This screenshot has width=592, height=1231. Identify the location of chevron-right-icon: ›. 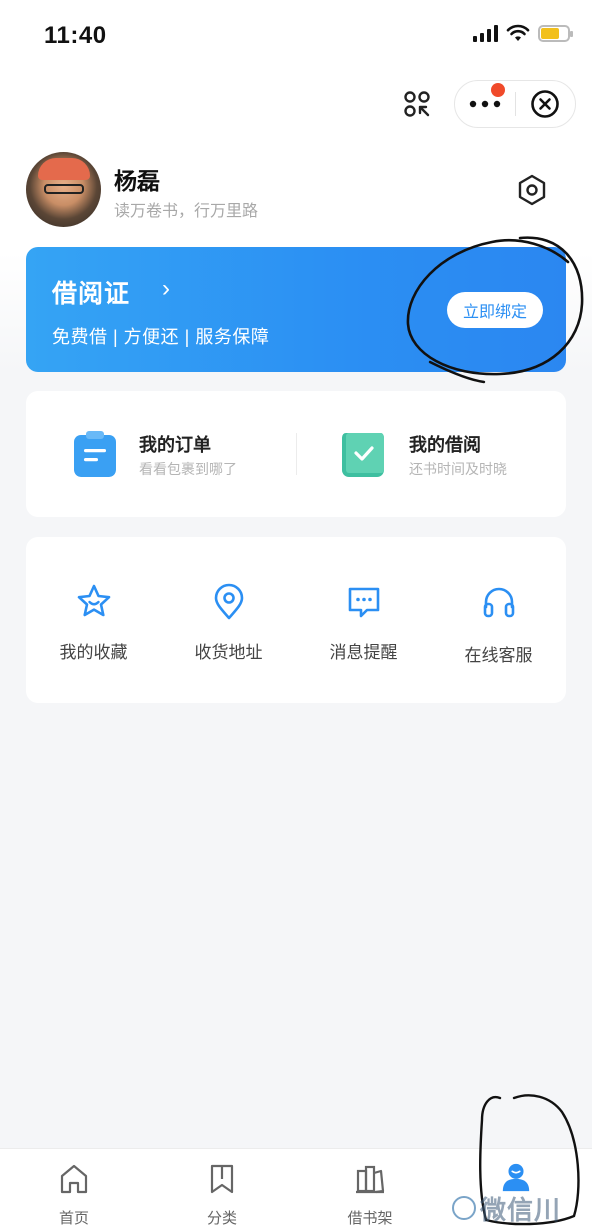
(166, 288).